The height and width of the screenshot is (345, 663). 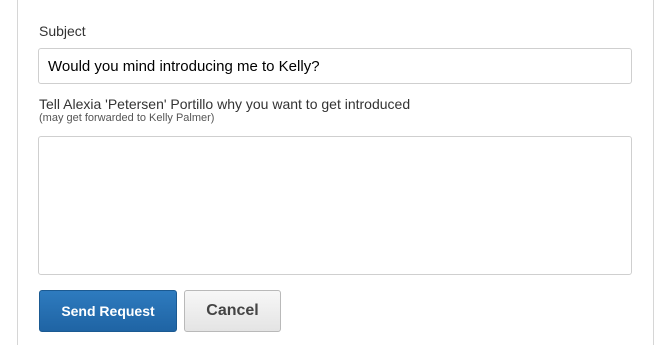 I want to click on subject-label: Subject, so click(x=62, y=31).